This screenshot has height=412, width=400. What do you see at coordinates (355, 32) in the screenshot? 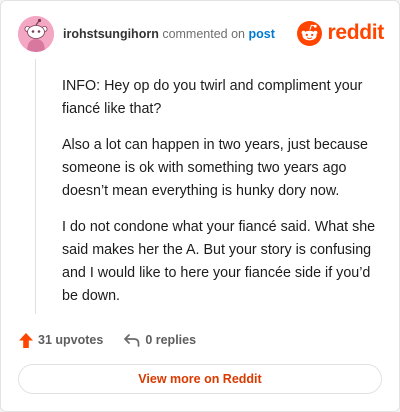
I see `reddit-wordmark: reddit` at bounding box center [355, 32].